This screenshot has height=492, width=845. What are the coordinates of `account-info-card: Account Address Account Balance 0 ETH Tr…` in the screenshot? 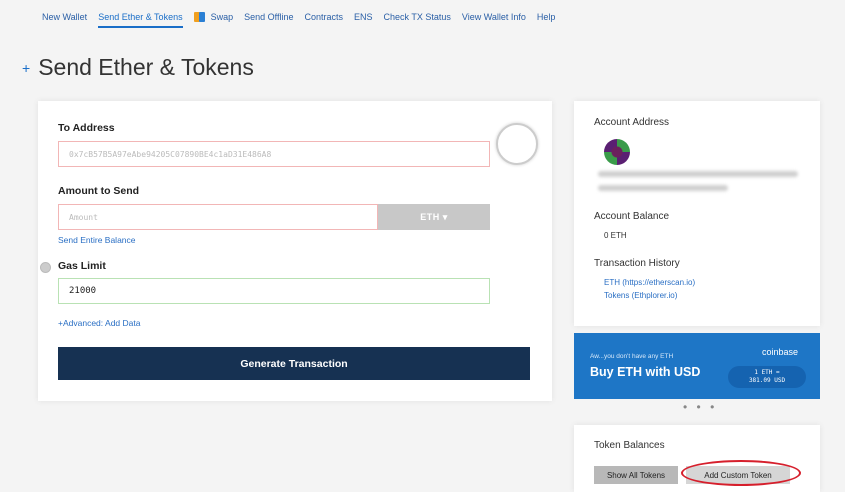 It's located at (697, 213).